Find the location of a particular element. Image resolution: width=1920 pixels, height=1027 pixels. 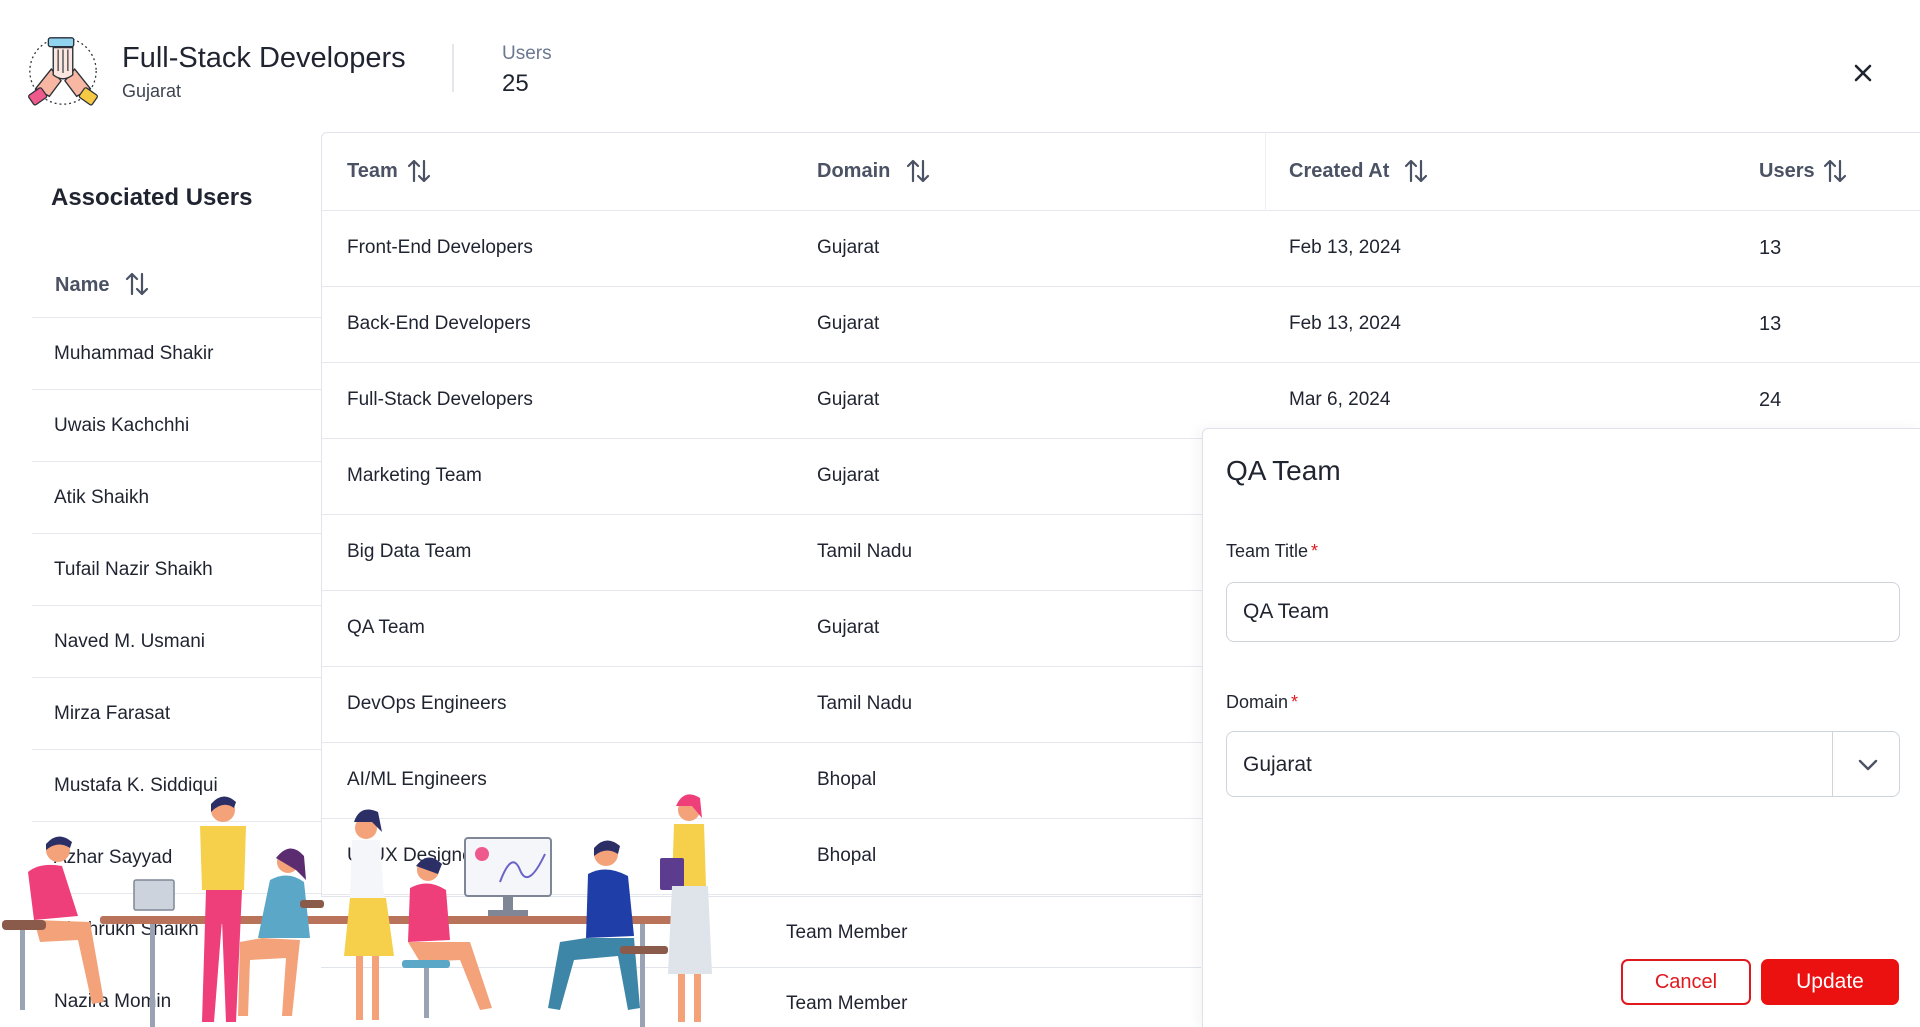

user-name: Atik Shaikh is located at coordinates (102, 497).